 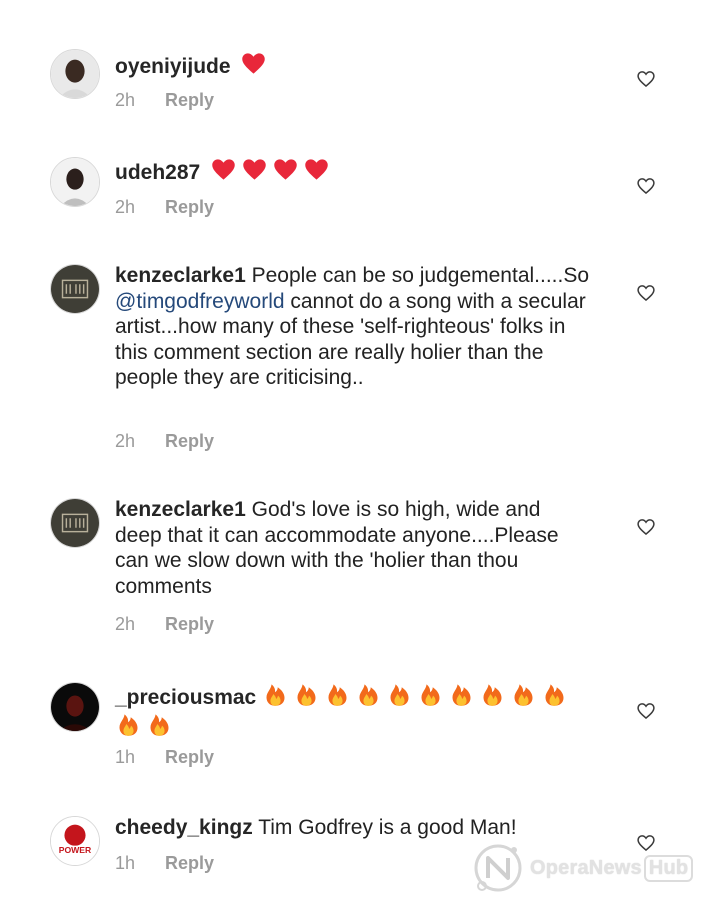 I want to click on operanewshub-watermark: OperaNews Hub, so click(x=593, y=868).